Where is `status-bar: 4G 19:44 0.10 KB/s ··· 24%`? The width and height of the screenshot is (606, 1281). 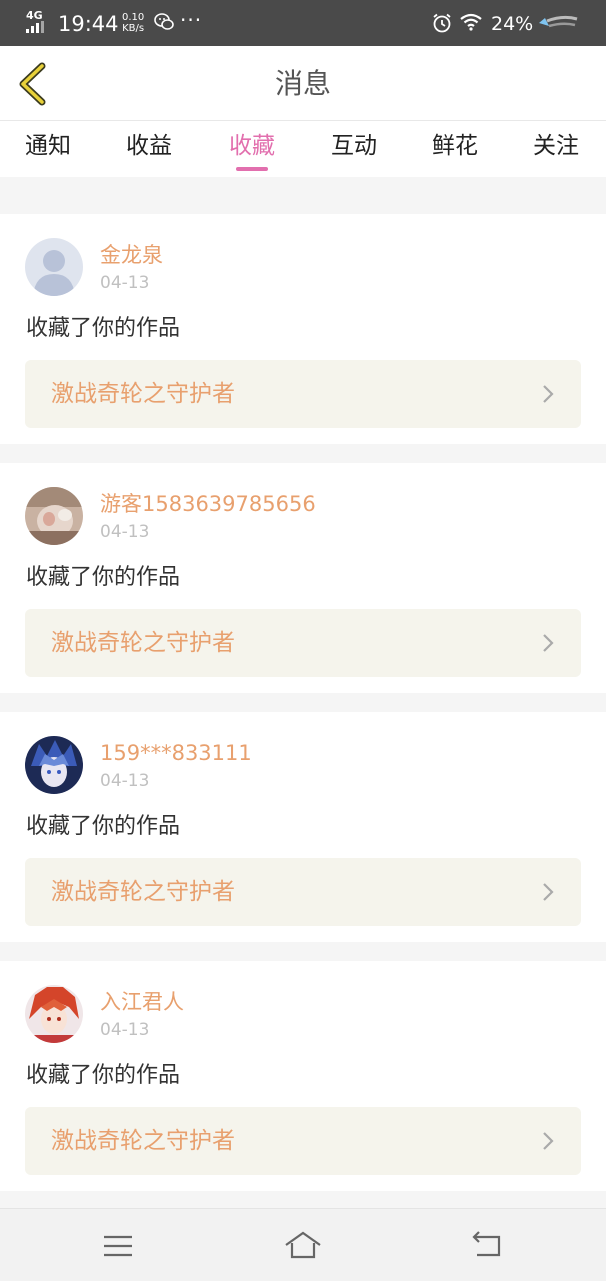
status-bar: 4G 19:44 0.10 KB/s ··· 24% is located at coordinates (303, 23).